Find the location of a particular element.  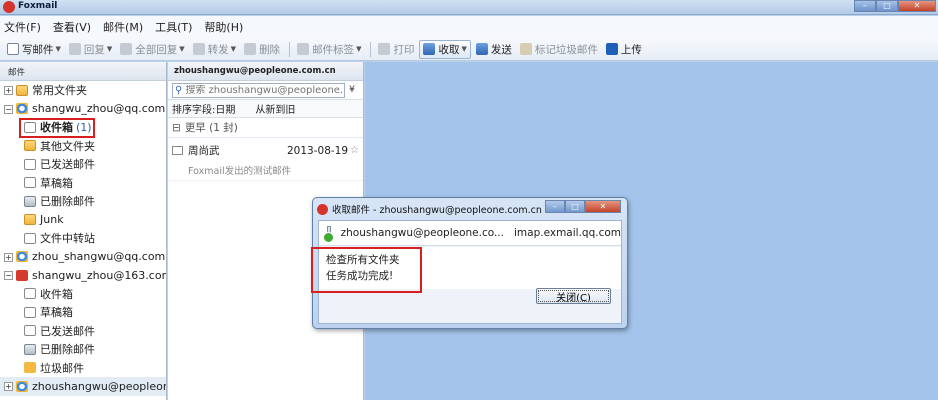

reply-icon is located at coordinates (74, 49).